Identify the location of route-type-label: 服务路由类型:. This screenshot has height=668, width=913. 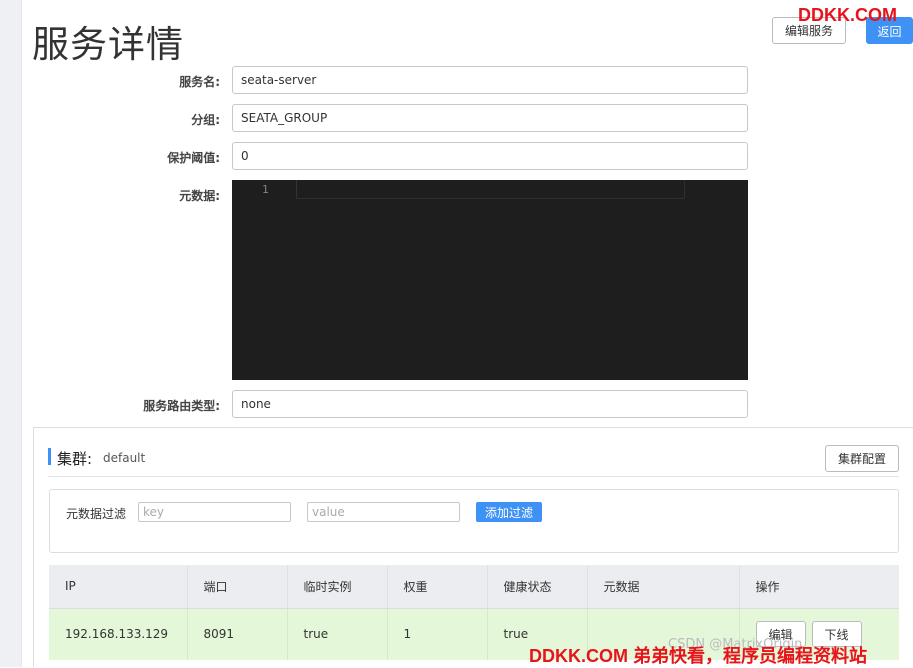
(181, 406).